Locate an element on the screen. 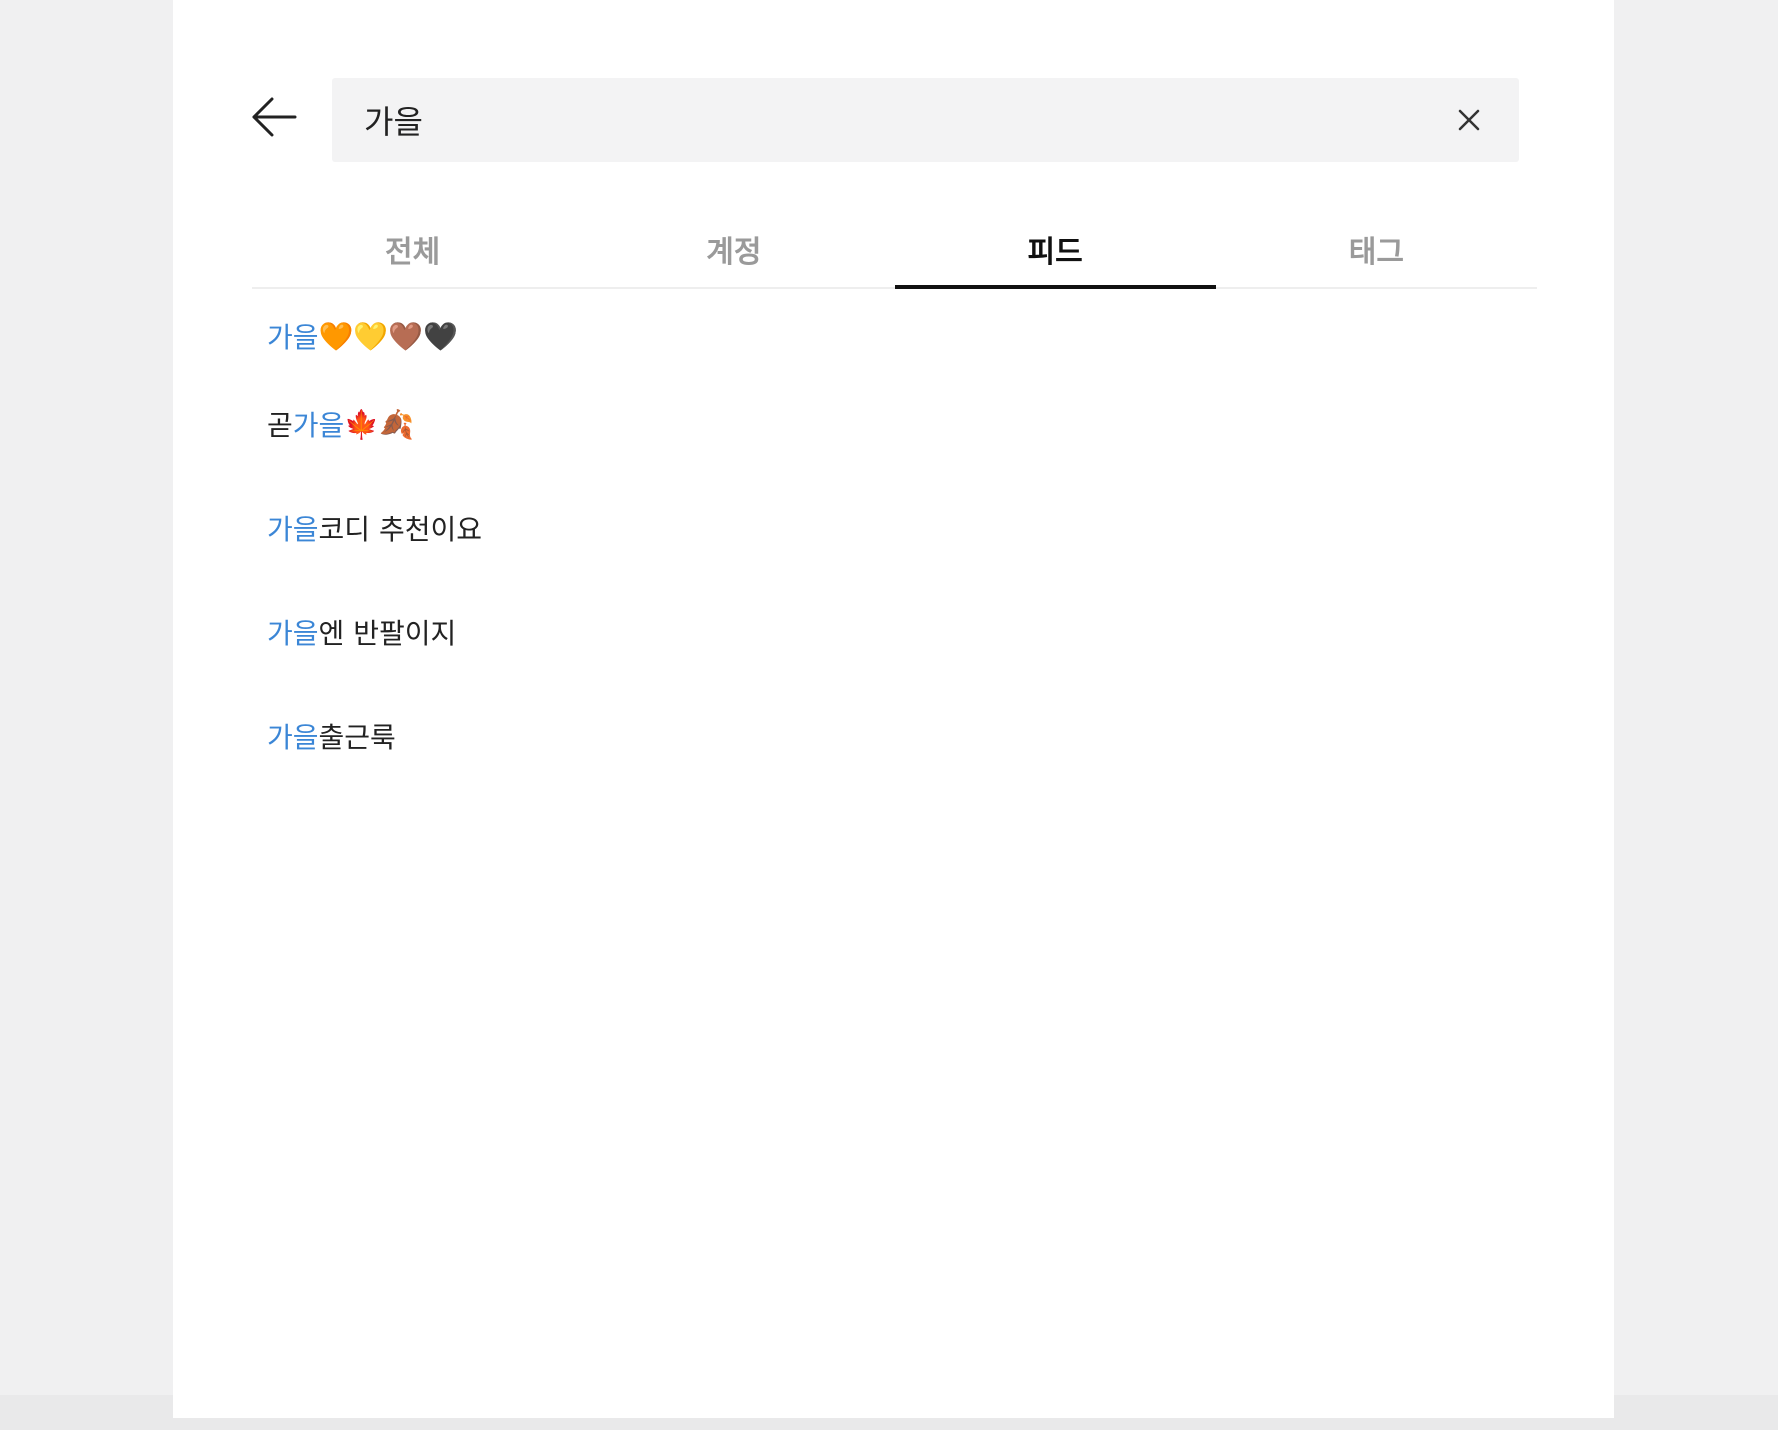  list-item: 가을 코디 추천이요 is located at coordinates (892, 528).